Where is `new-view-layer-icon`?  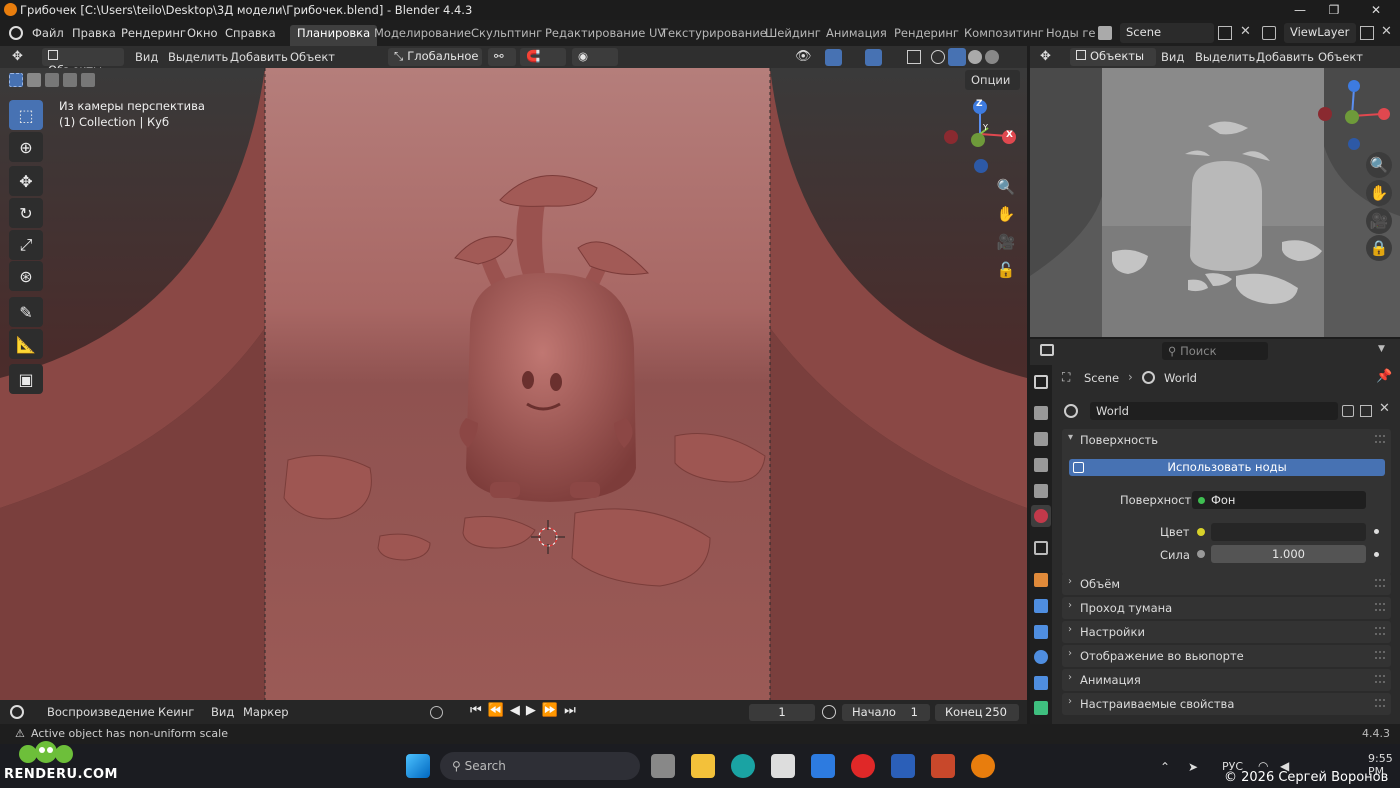 new-view-layer-icon is located at coordinates (1367, 33).